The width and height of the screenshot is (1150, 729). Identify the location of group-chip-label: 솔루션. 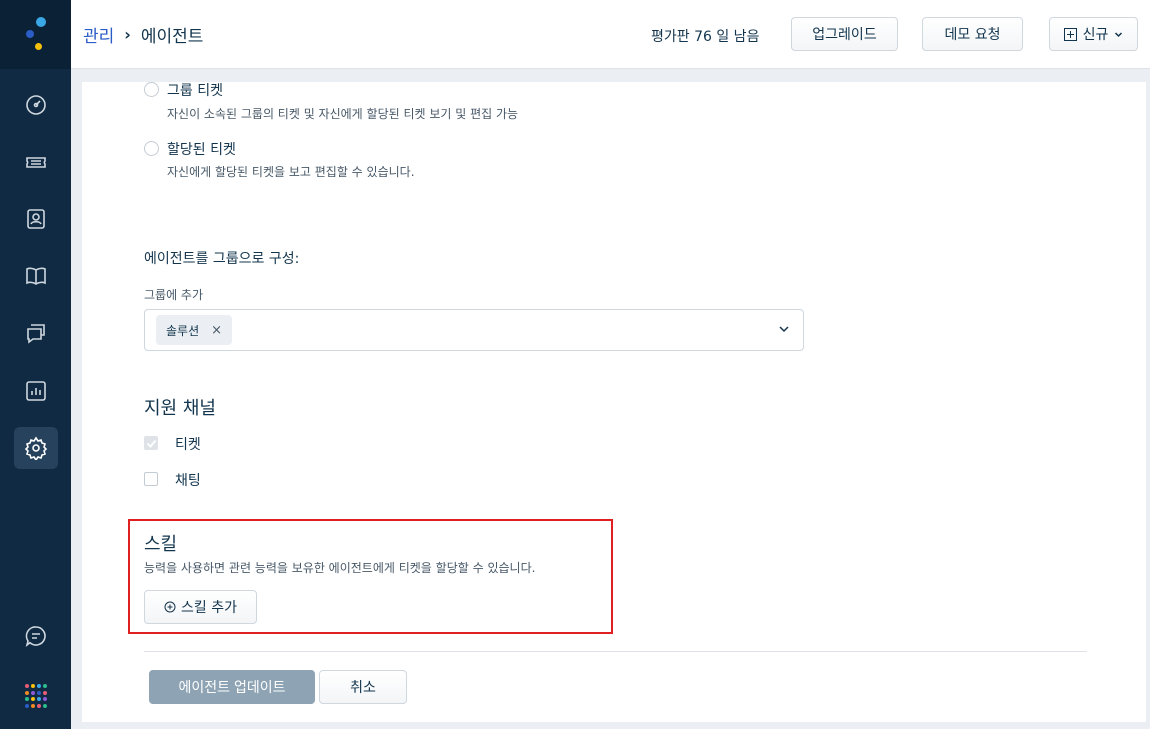
(183, 330).